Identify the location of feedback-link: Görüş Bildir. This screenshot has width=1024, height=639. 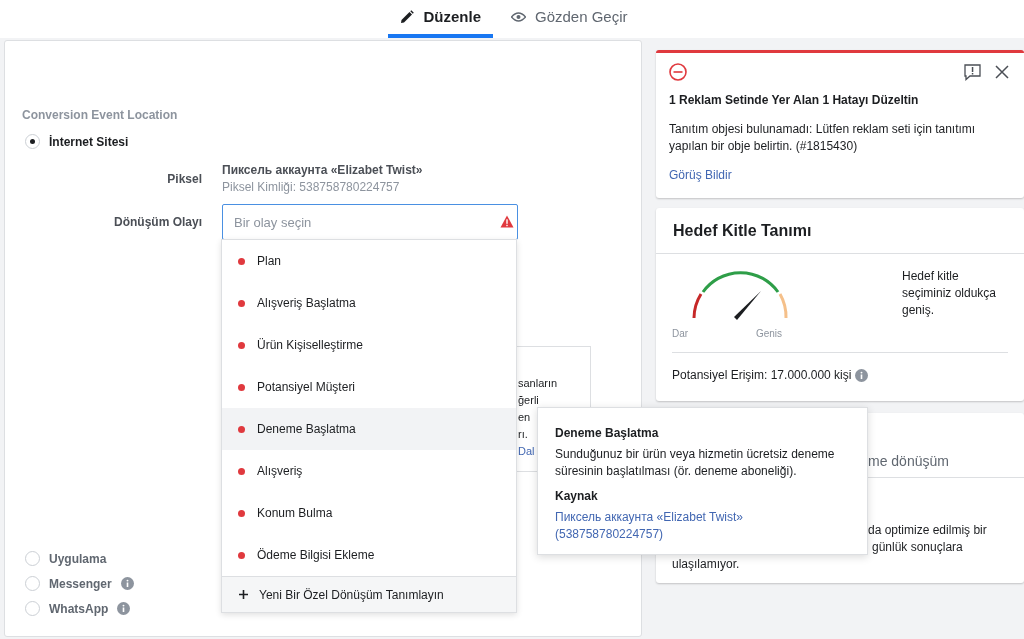
(700, 175).